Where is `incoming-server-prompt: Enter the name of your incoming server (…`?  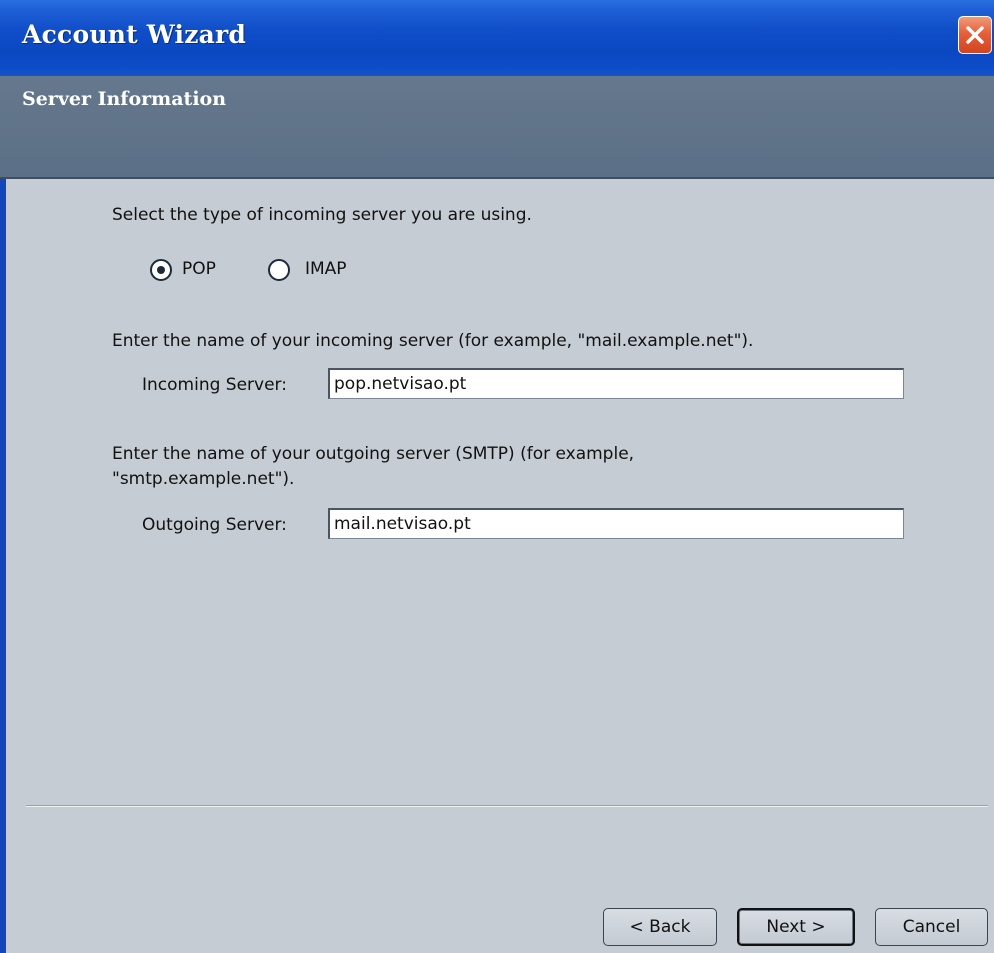
incoming-server-prompt: Enter the name of your incoming server (… is located at coordinates (433, 341).